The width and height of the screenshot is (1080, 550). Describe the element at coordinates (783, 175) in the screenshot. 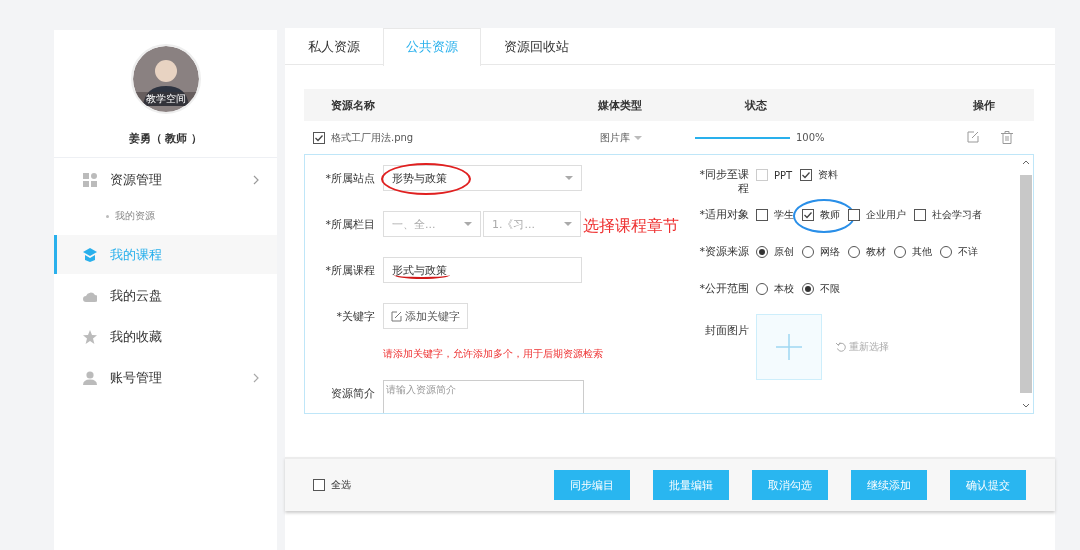

I see `option-label: PPT` at that location.